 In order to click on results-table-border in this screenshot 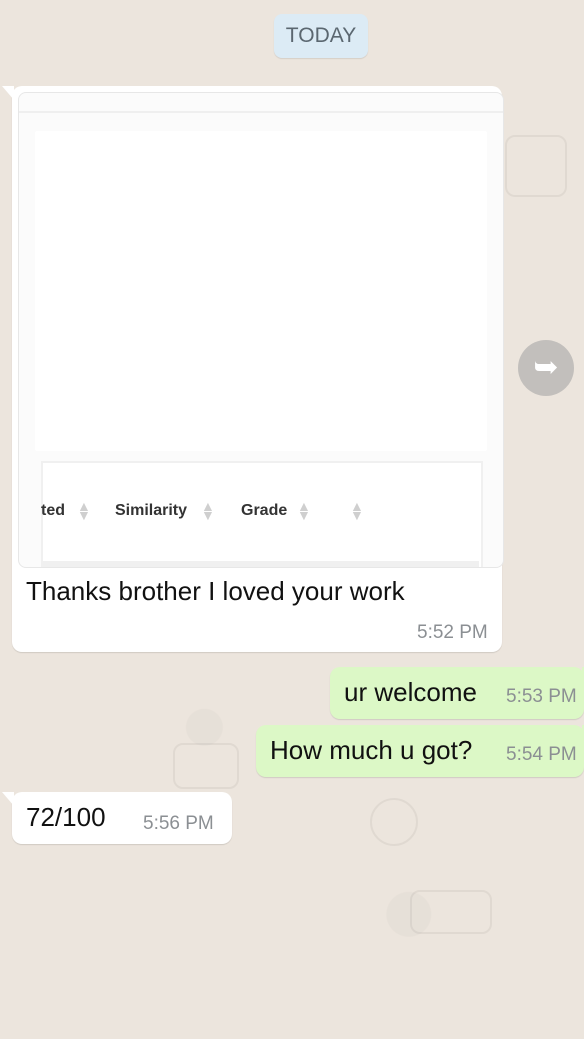, I will do `click(260, 564)`.